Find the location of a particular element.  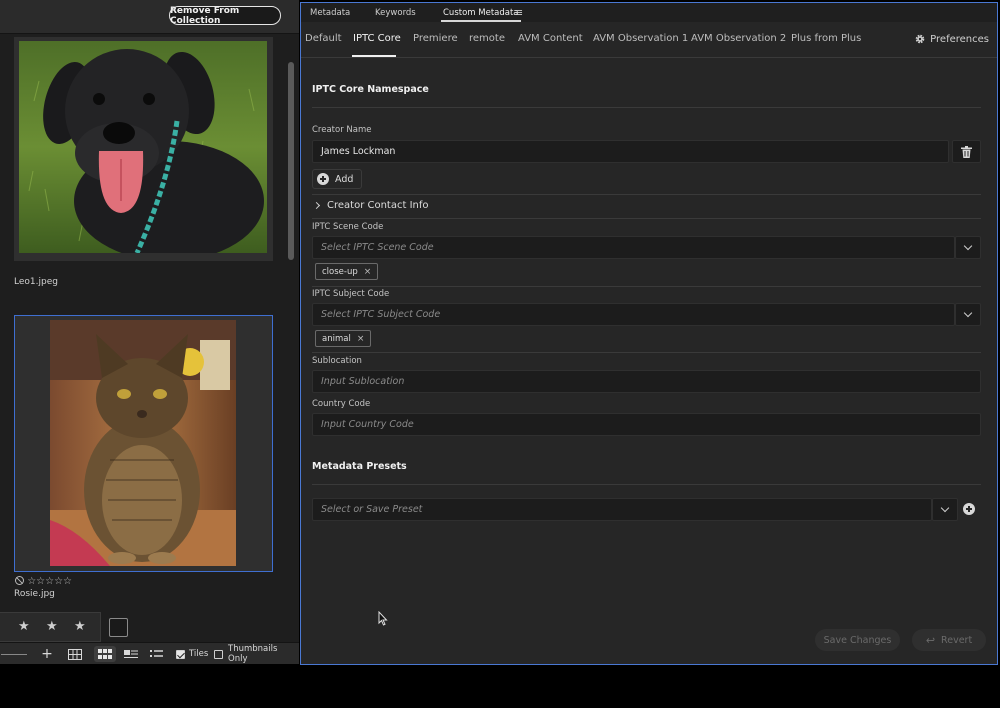

thumbnail-card-rosie is located at coordinates (143, 443).